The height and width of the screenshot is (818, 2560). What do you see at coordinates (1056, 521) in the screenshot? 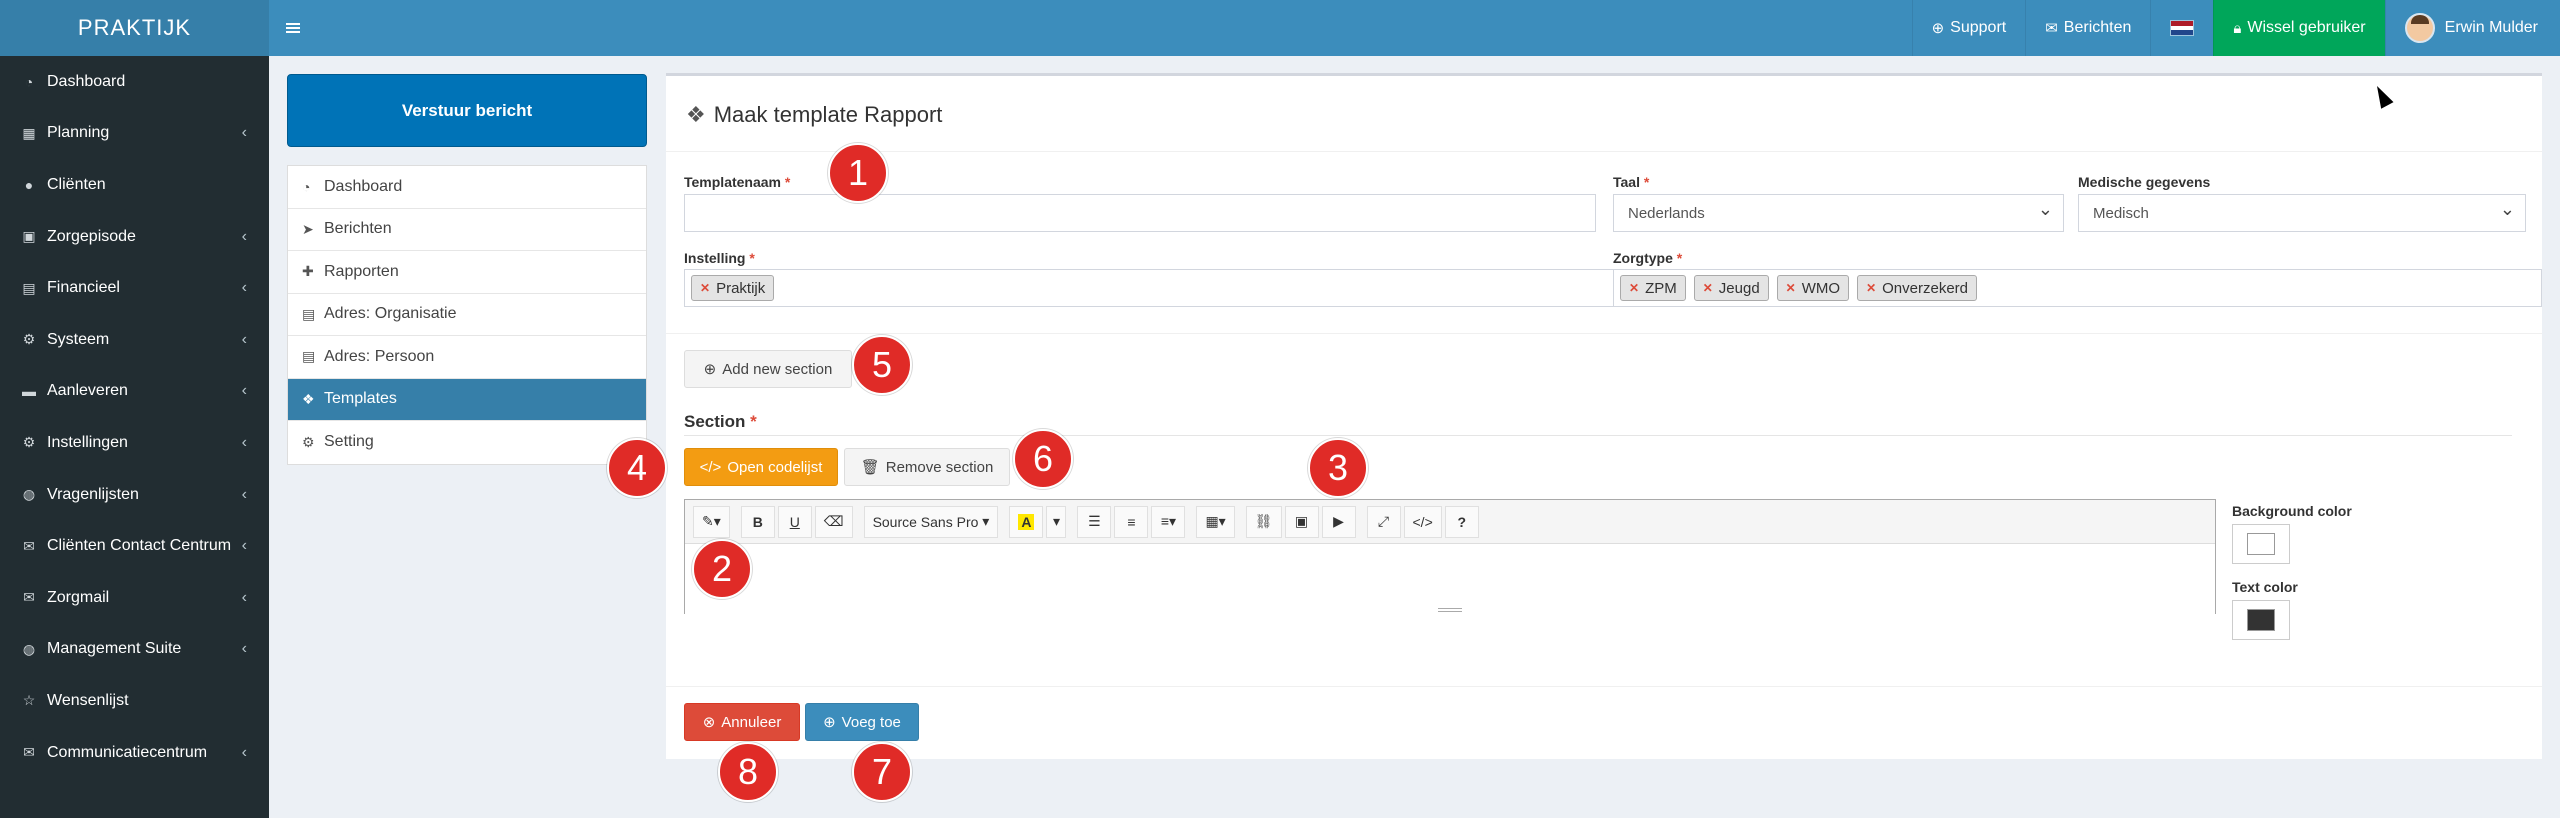
I see `color-dropdown-caret: ▾` at bounding box center [1056, 521].